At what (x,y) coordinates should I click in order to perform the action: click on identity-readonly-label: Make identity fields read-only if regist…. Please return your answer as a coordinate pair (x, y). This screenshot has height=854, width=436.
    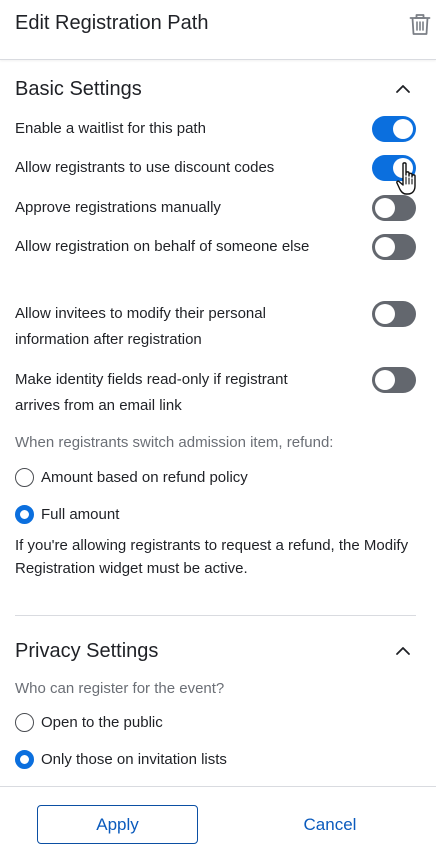
    Looking at the image, I should click on (151, 392).